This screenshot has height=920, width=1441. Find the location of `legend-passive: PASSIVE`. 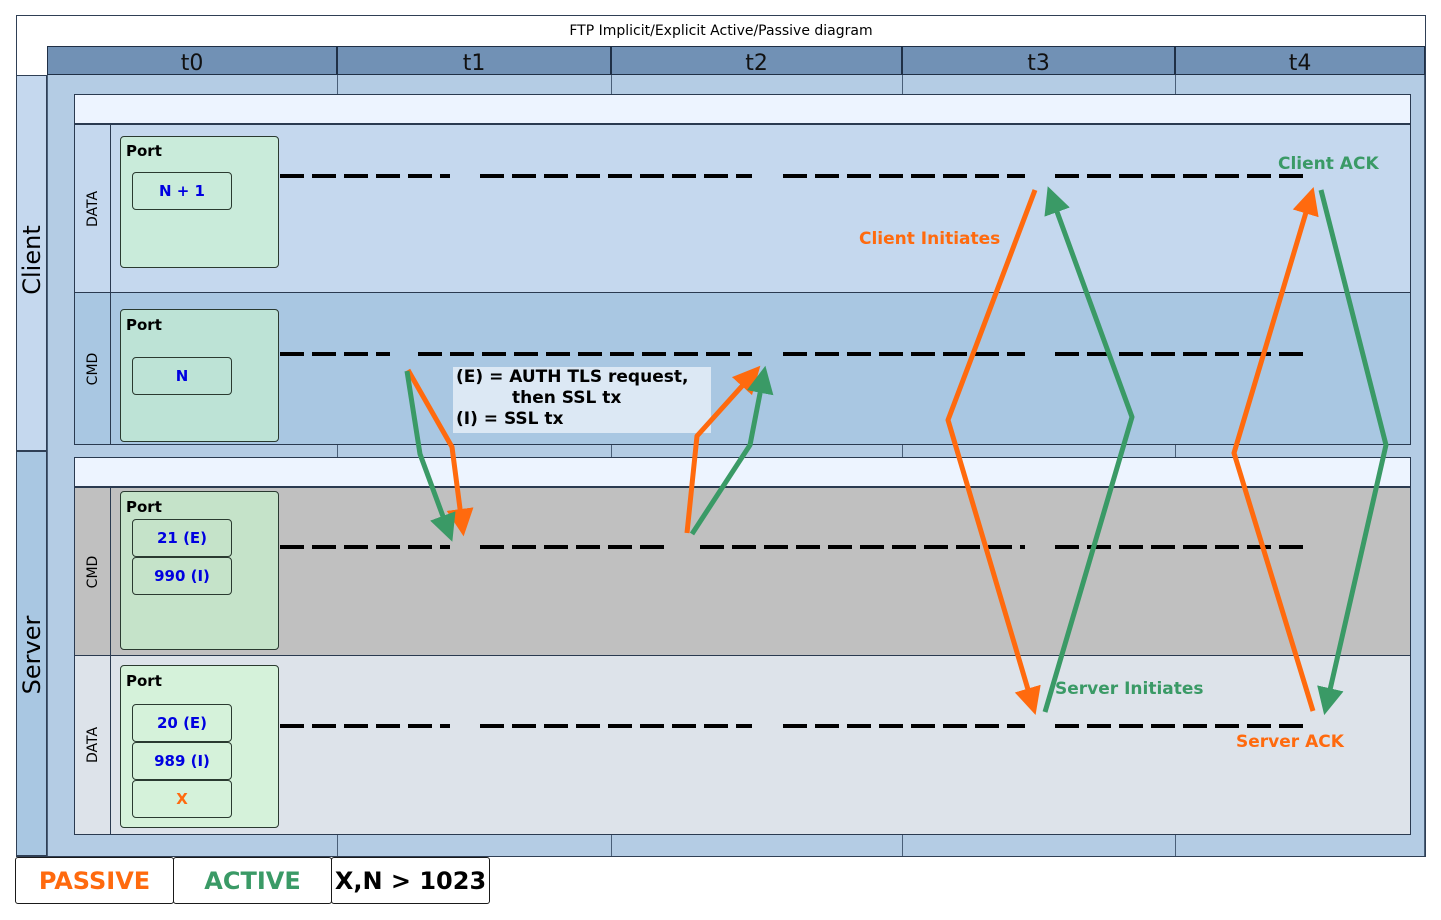

legend-passive: PASSIVE is located at coordinates (94, 880).